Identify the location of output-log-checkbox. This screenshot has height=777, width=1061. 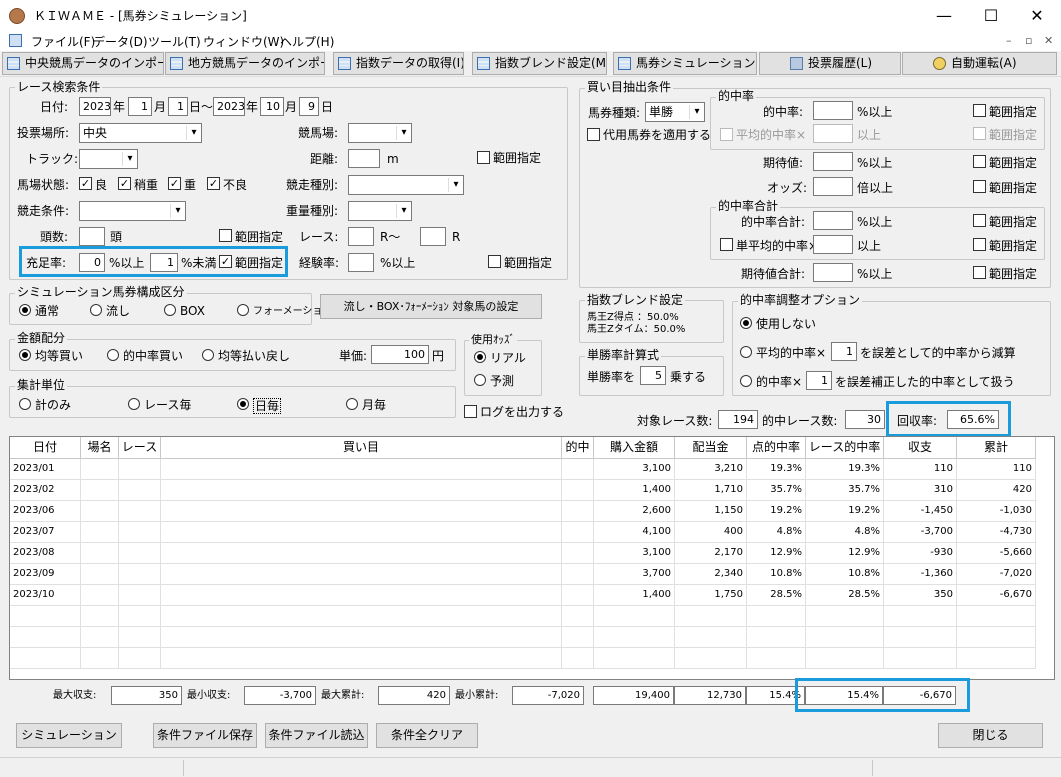
(470, 411).